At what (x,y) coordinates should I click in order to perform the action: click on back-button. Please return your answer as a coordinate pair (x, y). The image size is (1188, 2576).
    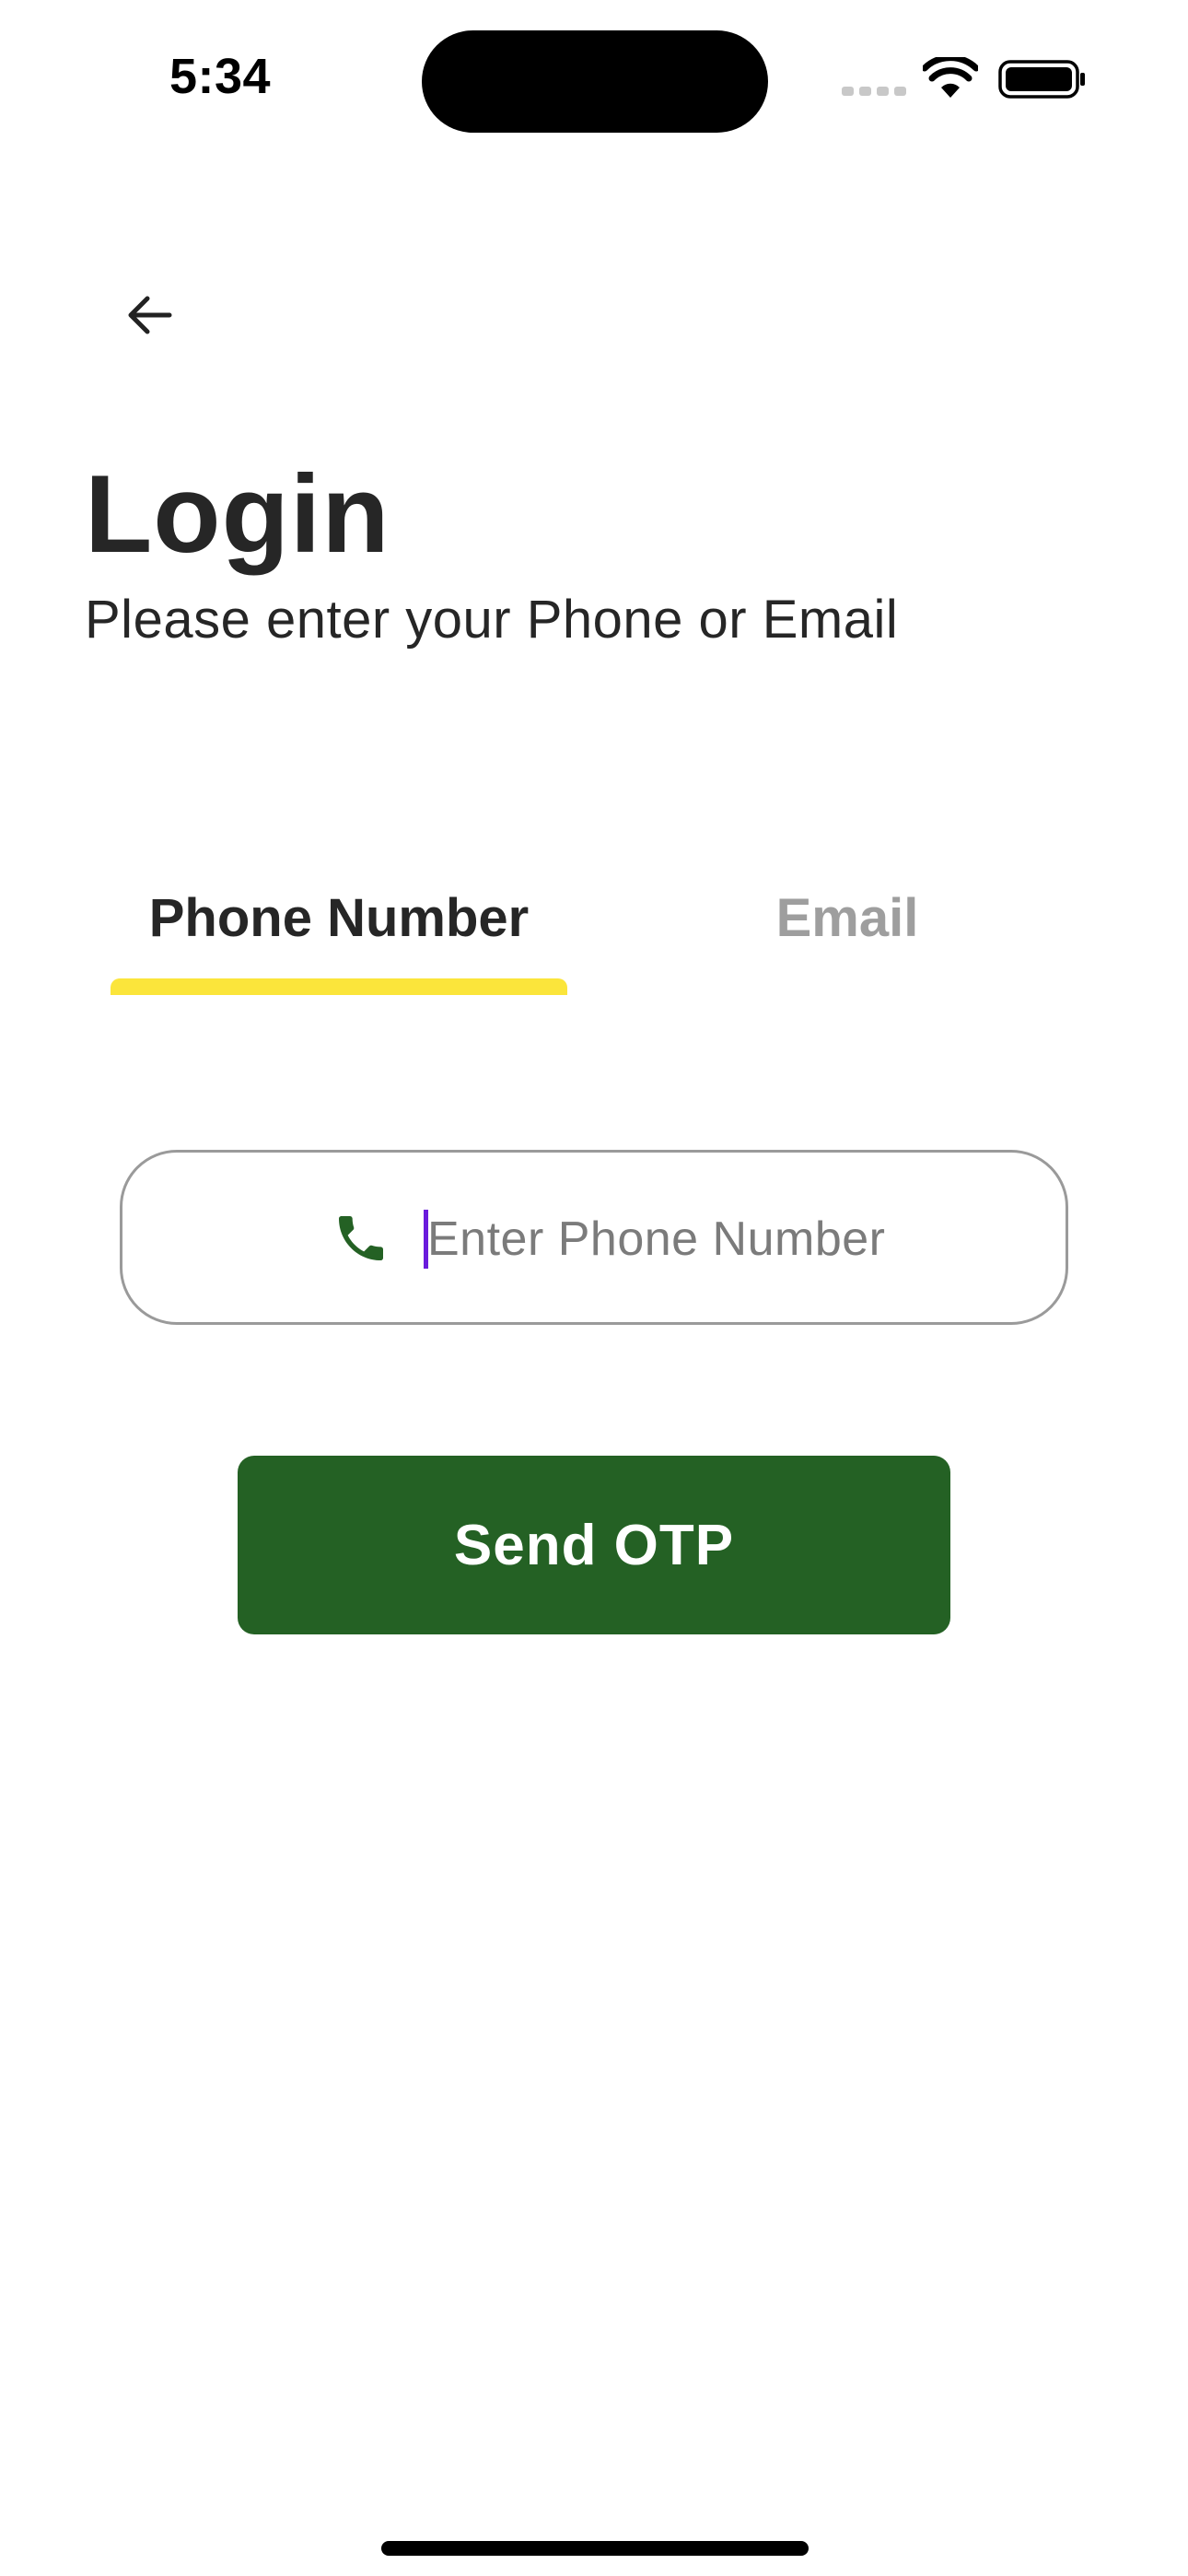
    Looking at the image, I should click on (149, 315).